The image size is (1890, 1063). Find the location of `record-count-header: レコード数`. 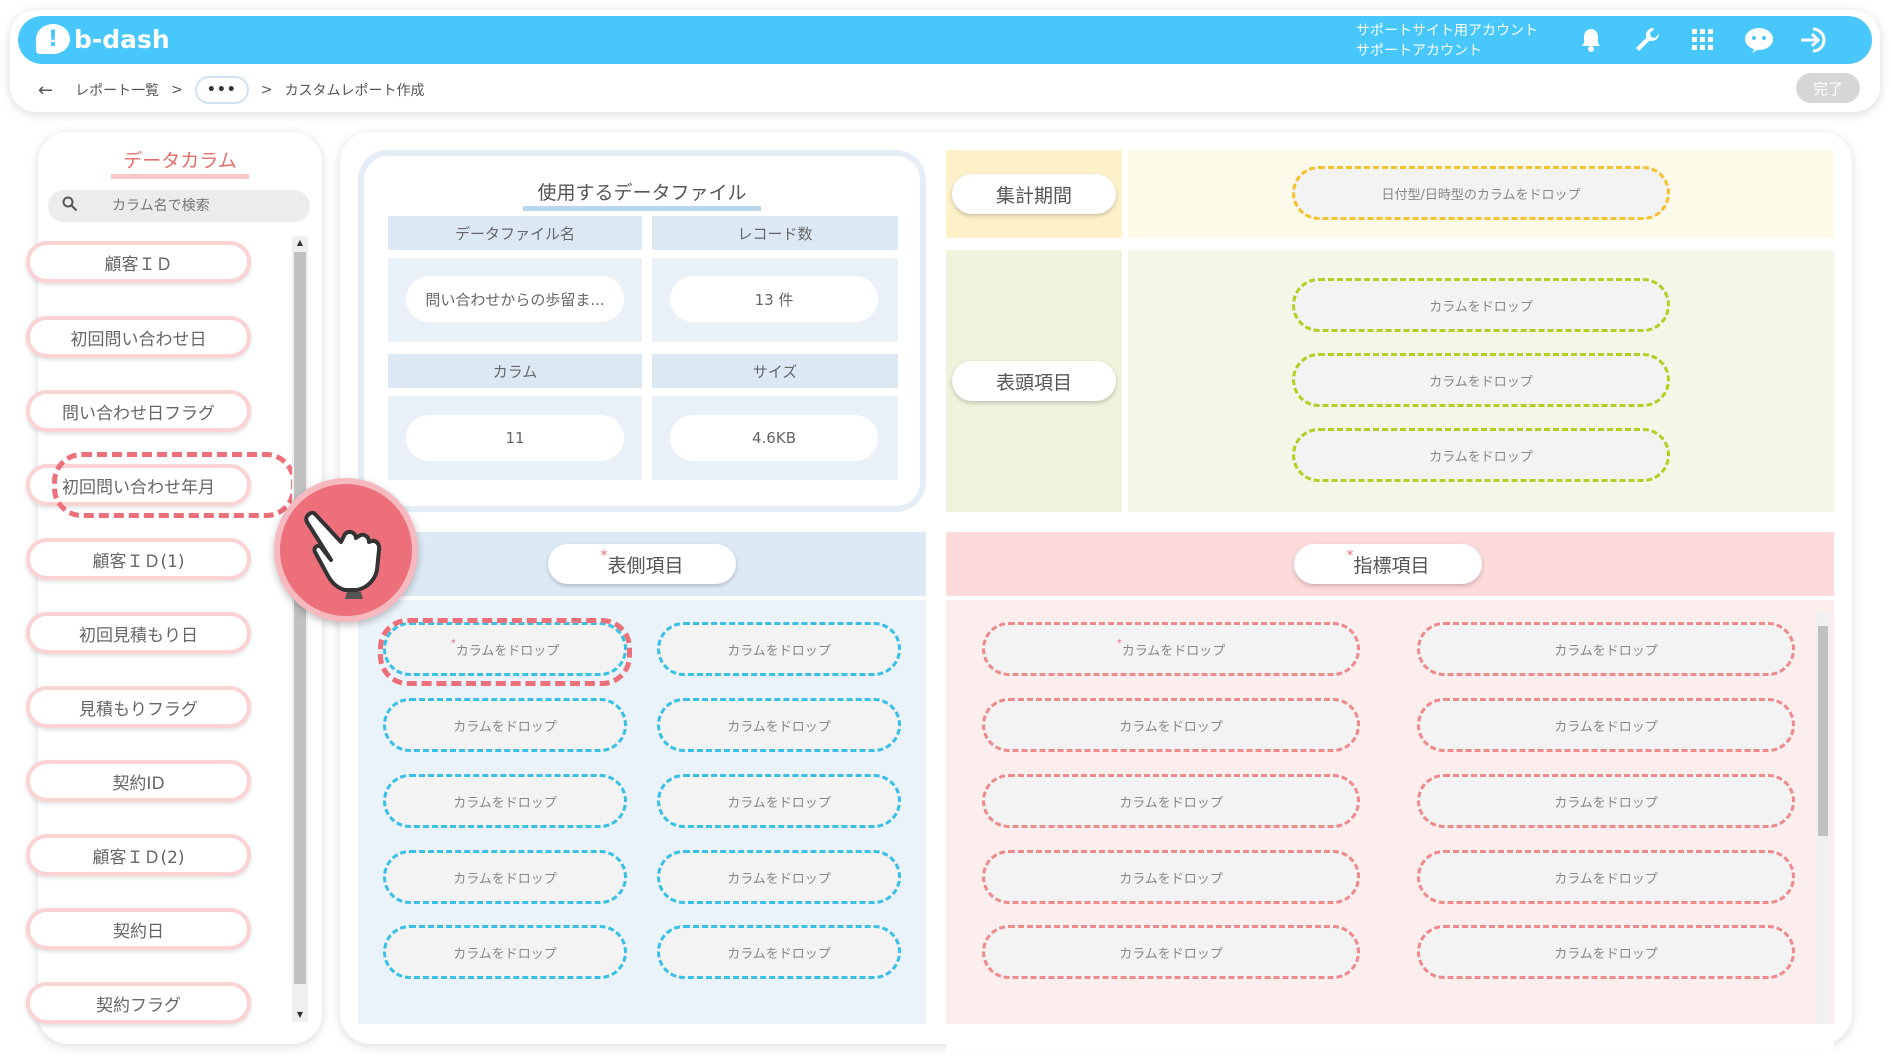

record-count-header: レコード数 is located at coordinates (775, 233).